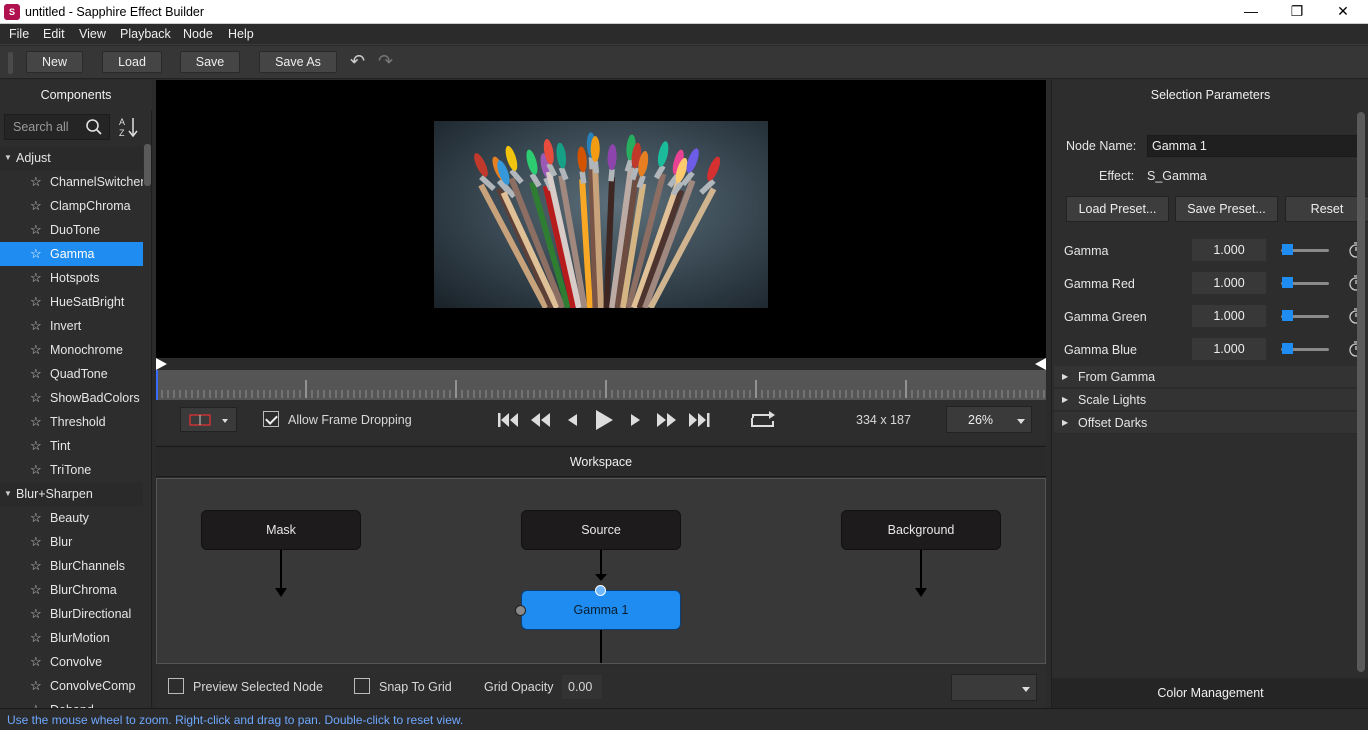 Image resolution: width=1368 pixels, height=730 pixels. I want to click on menu-edit: Edit, so click(54, 34).